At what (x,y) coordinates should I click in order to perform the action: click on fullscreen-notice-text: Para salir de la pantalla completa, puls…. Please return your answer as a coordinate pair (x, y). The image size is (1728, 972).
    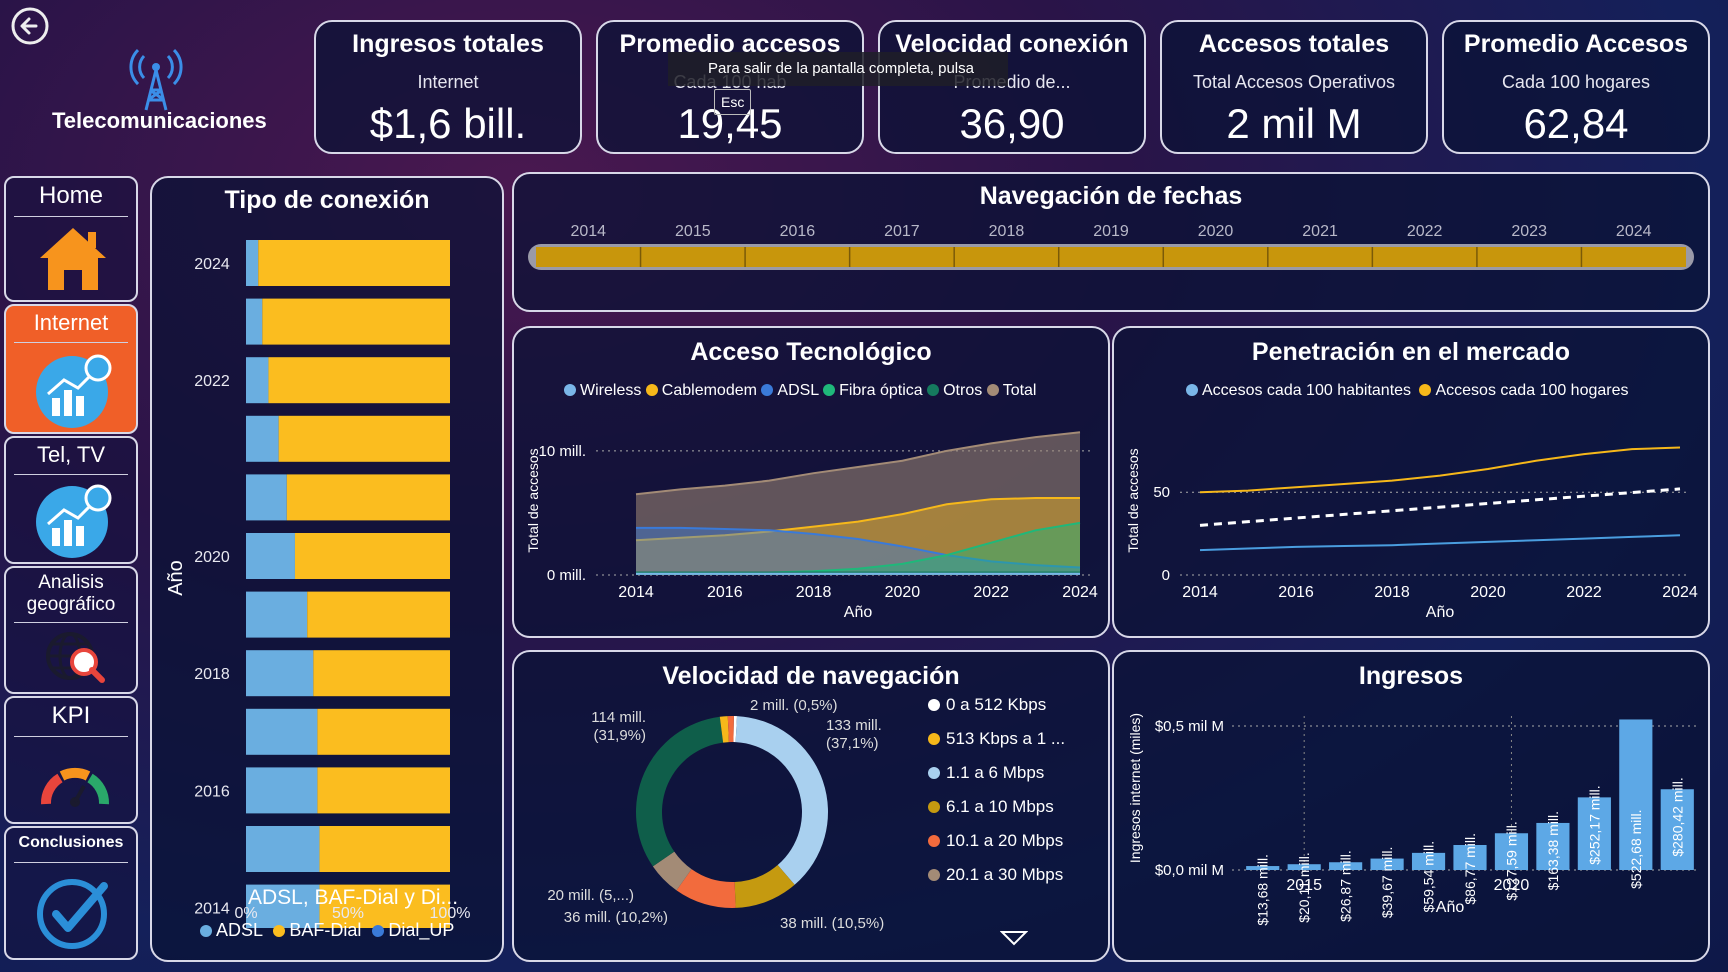
    Looking at the image, I should click on (841, 68).